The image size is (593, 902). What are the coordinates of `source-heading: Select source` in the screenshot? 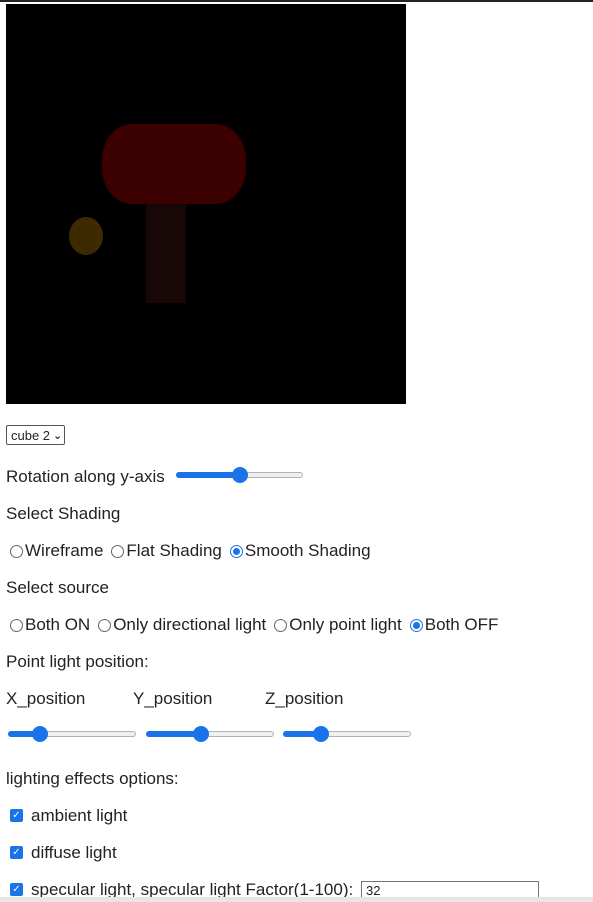 It's located at (57, 587).